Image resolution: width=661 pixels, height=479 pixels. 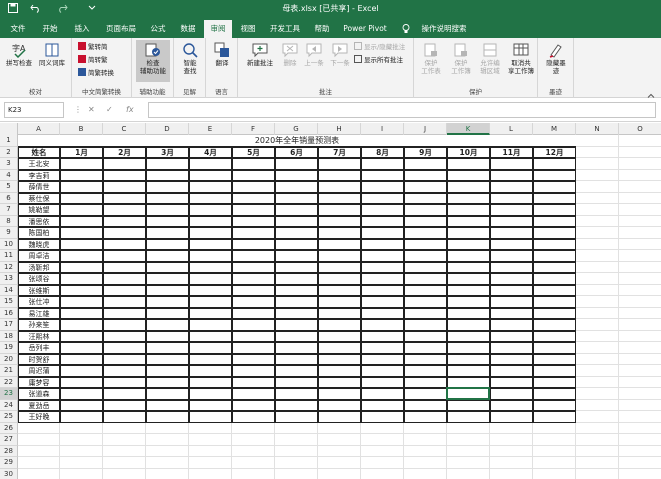 I want to click on cell-M27, so click(x=554, y=440).